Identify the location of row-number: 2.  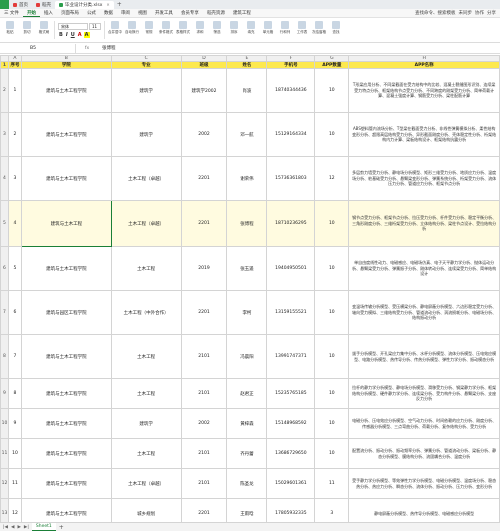
(4, 90).